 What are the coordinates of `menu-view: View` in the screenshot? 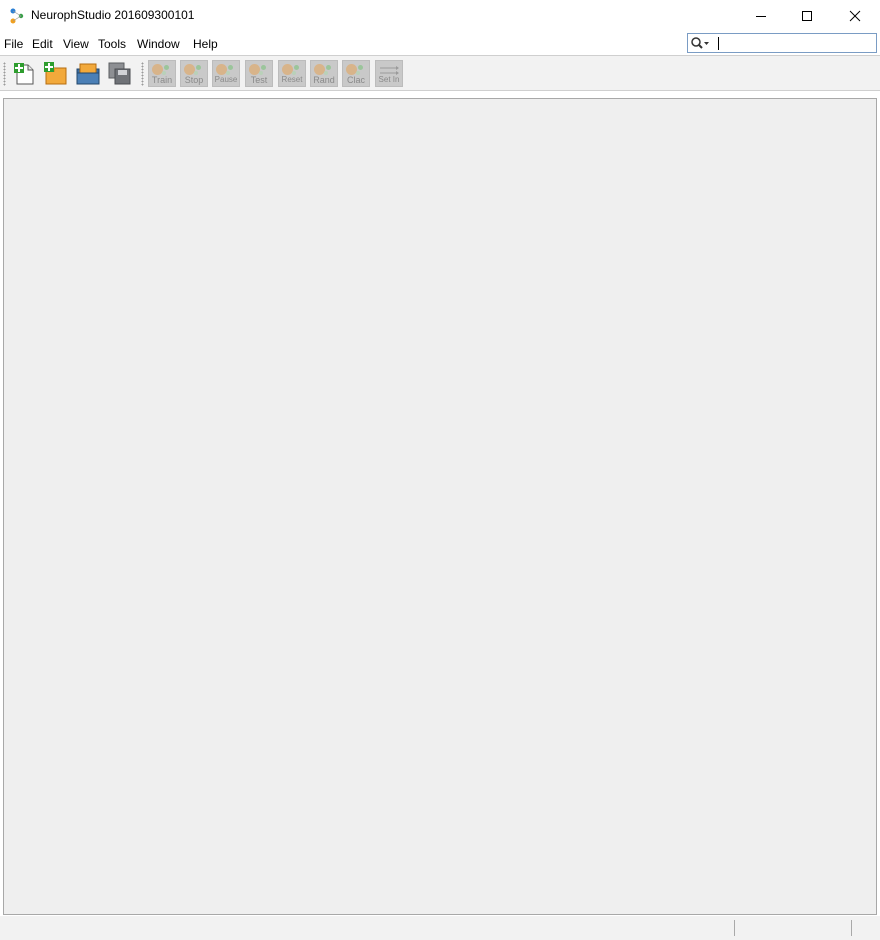 It's located at (76, 44).